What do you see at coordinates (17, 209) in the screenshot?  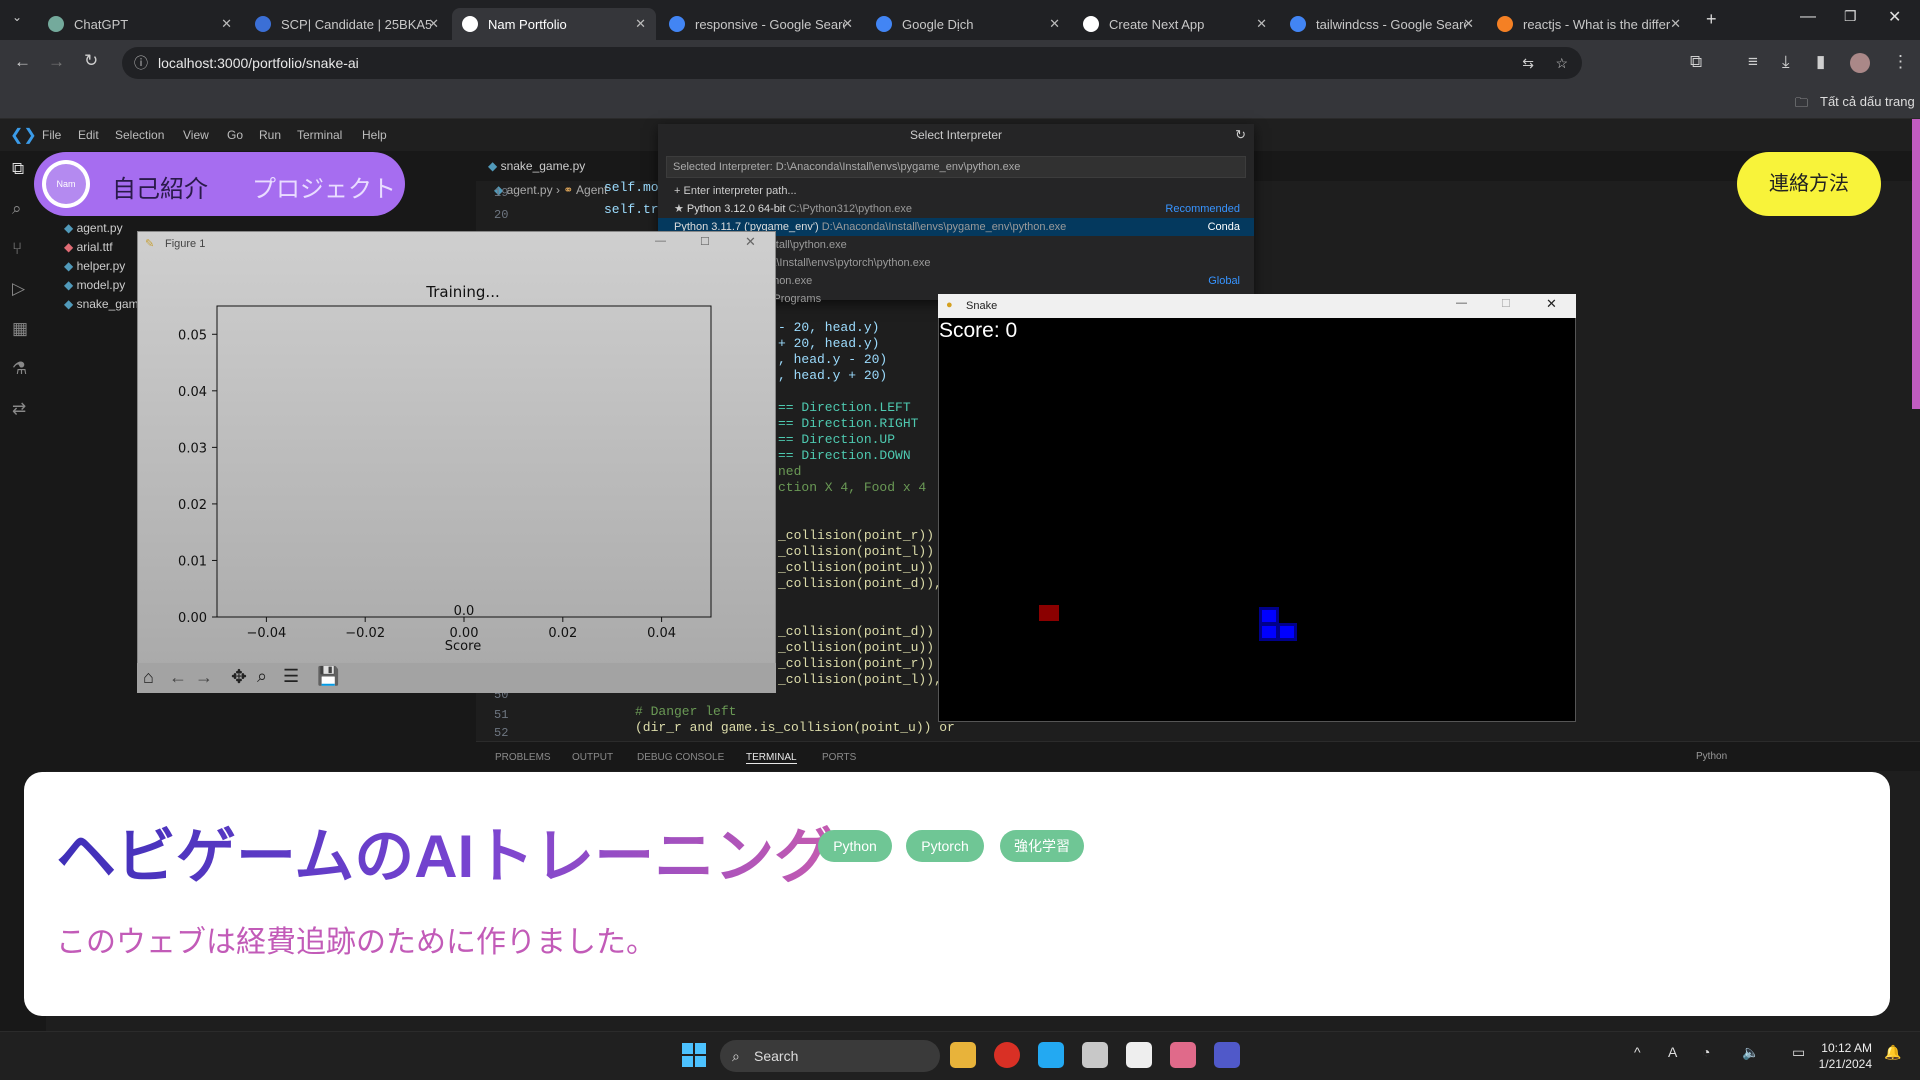 I see `search-icon: ⌕` at bounding box center [17, 209].